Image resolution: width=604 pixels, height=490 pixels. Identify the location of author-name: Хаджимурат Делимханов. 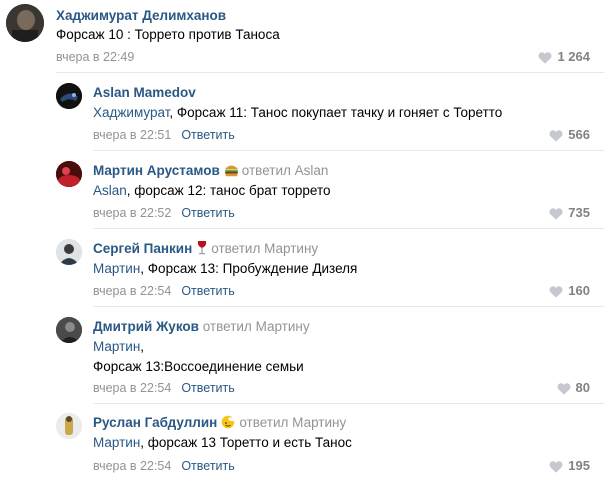
(141, 15).